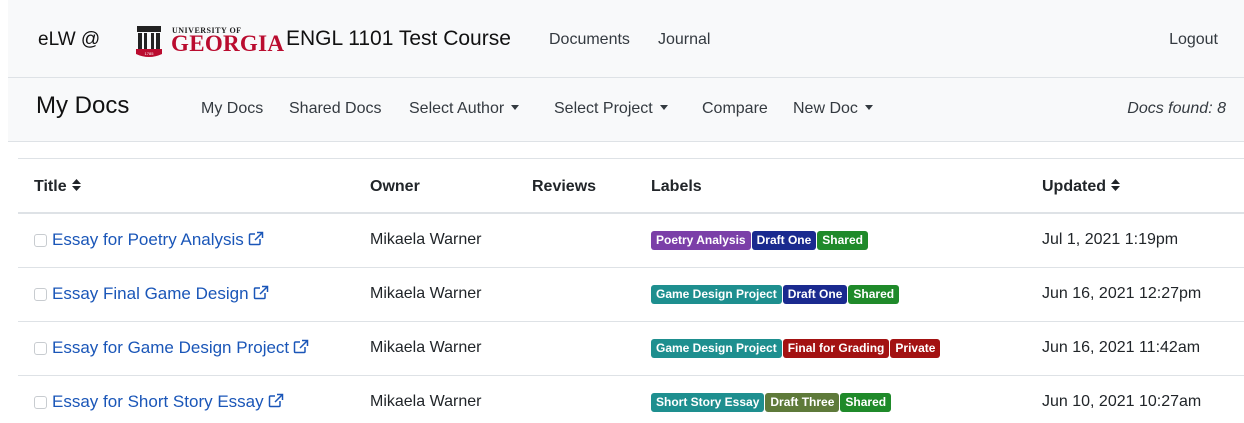  What do you see at coordinates (564, 186) in the screenshot?
I see `column-header-reviews: Reviews` at bounding box center [564, 186].